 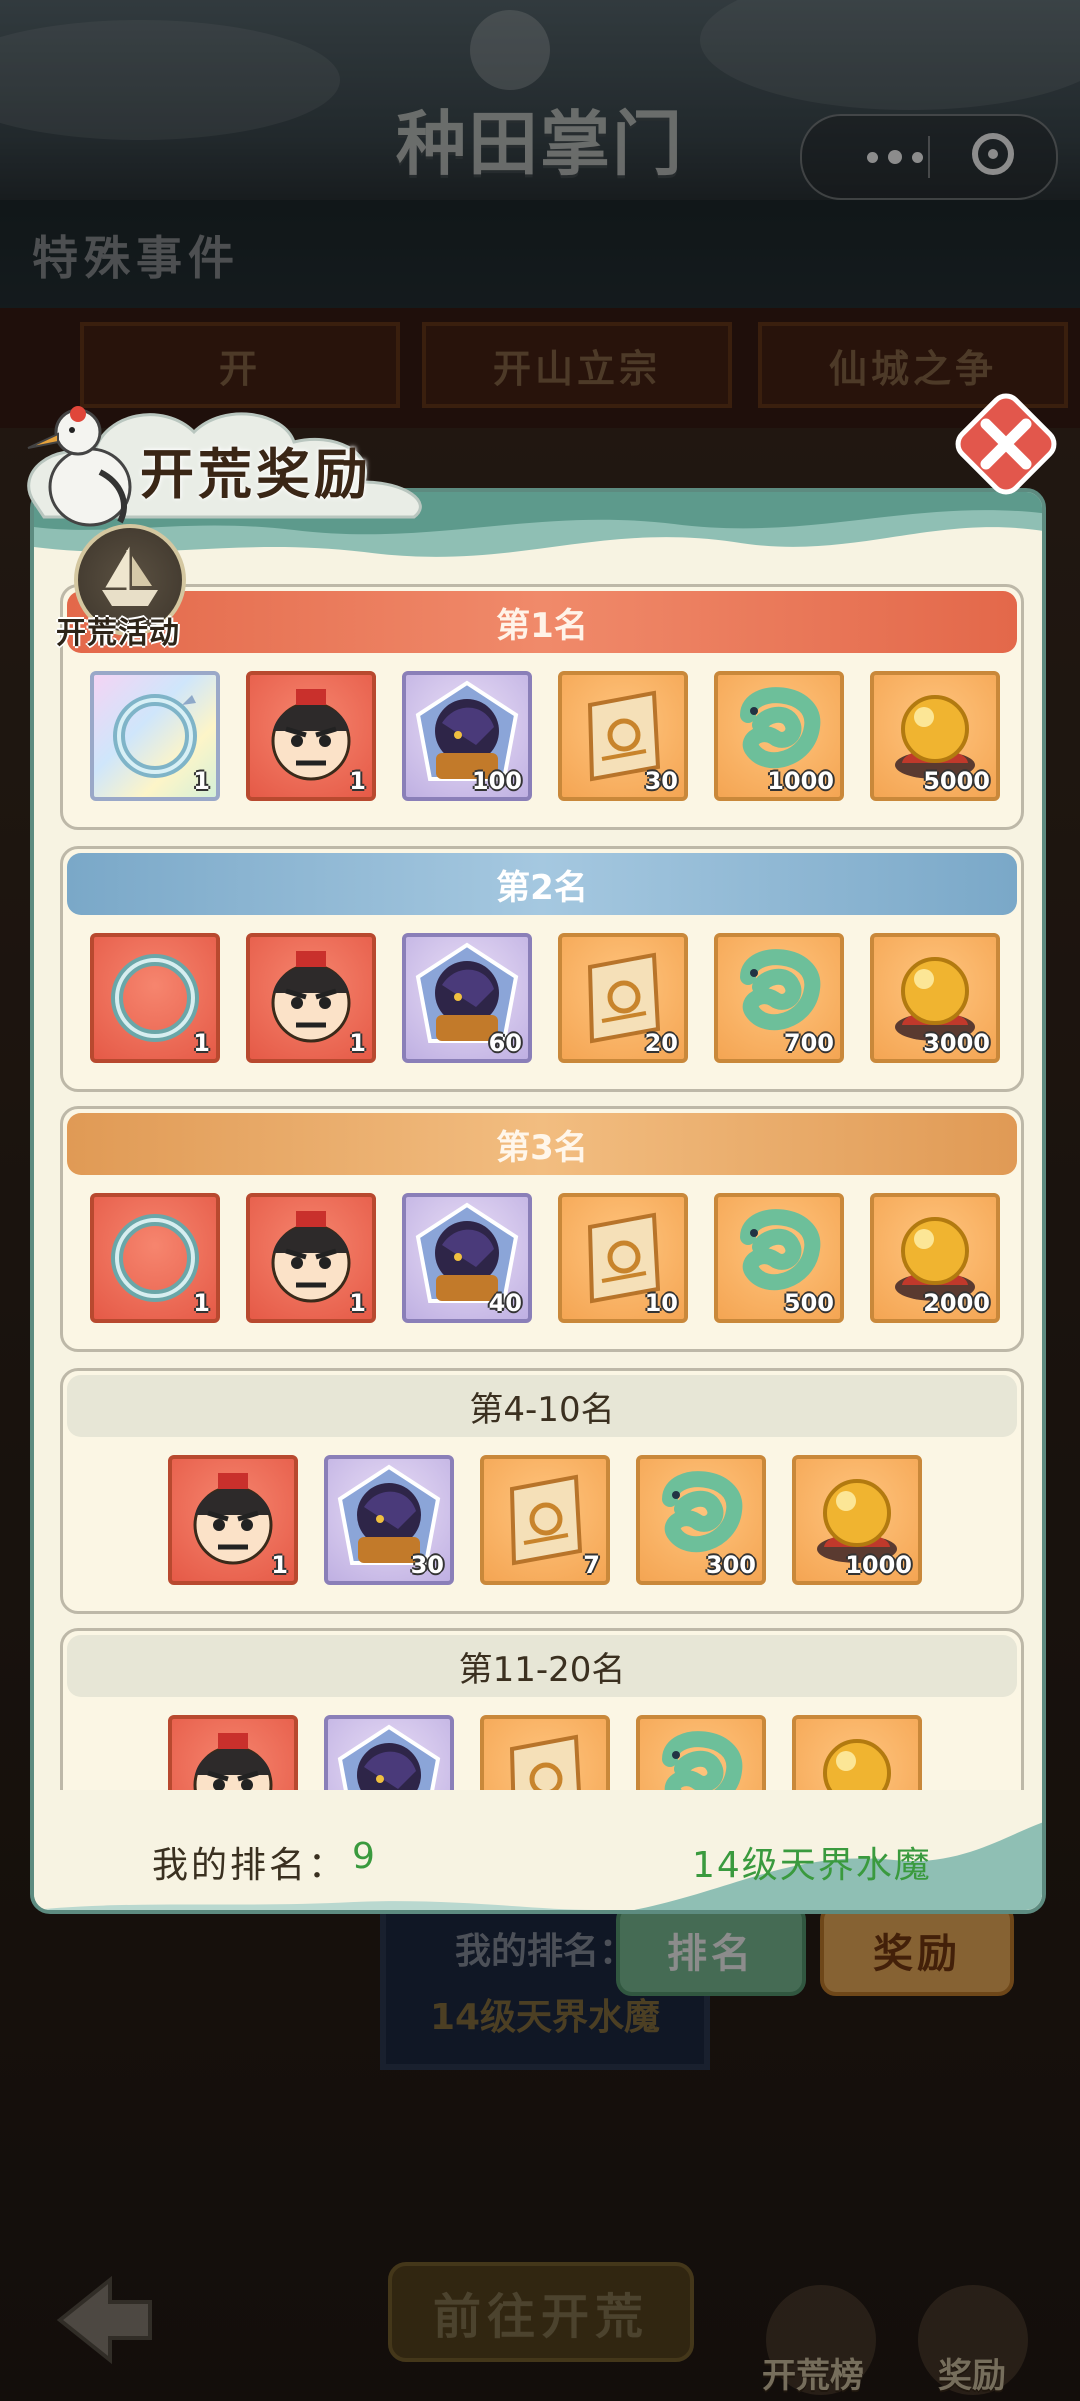 What do you see at coordinates (935, 998) in the screenshot?
I see `reward-item: 3000` at bounding box center [935, 998].